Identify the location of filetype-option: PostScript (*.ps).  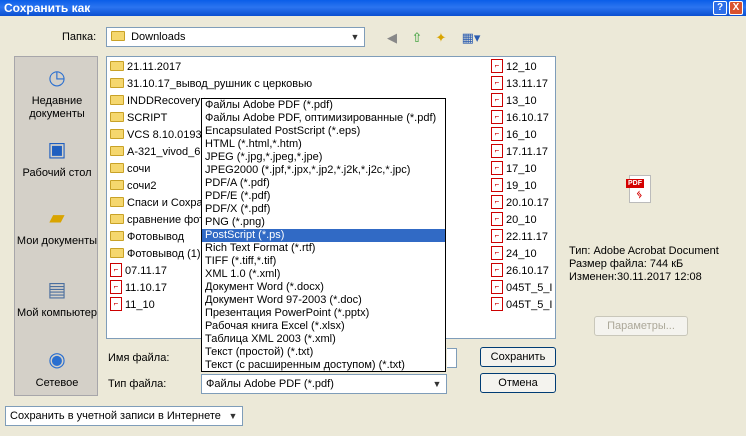
(323, 235).